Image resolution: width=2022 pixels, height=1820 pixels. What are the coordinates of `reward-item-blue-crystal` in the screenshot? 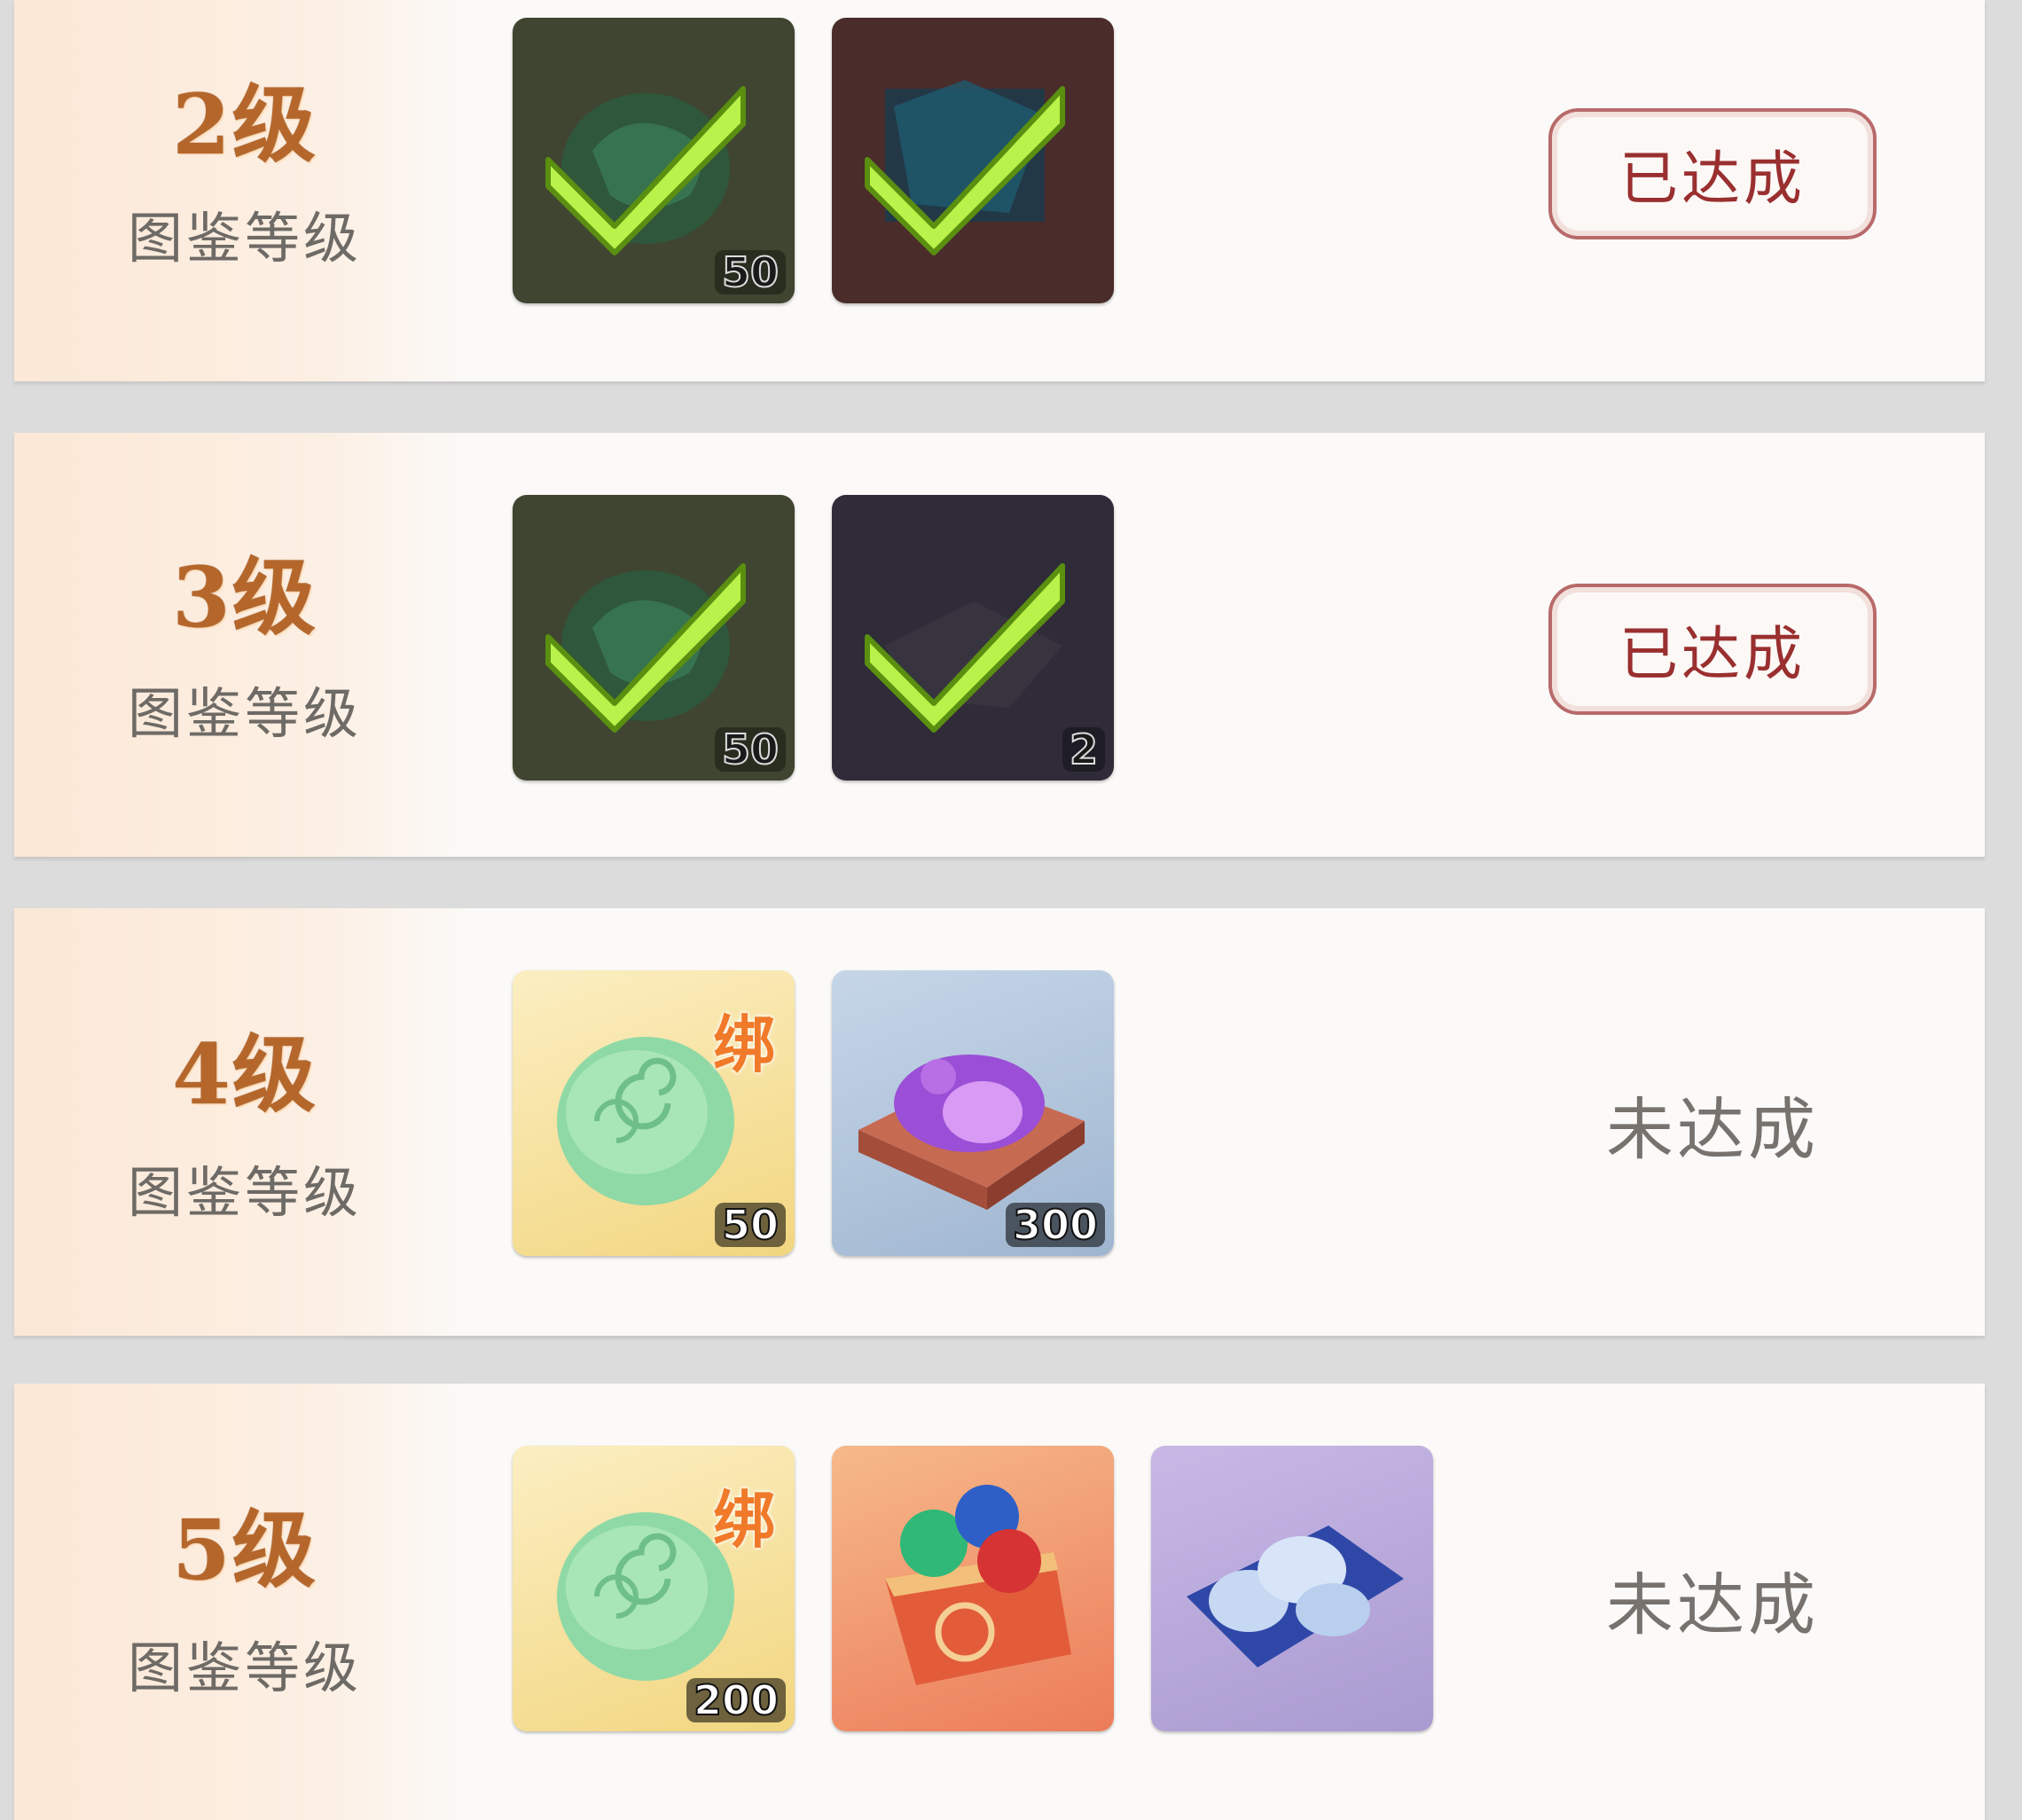 It's located at (973, 160).